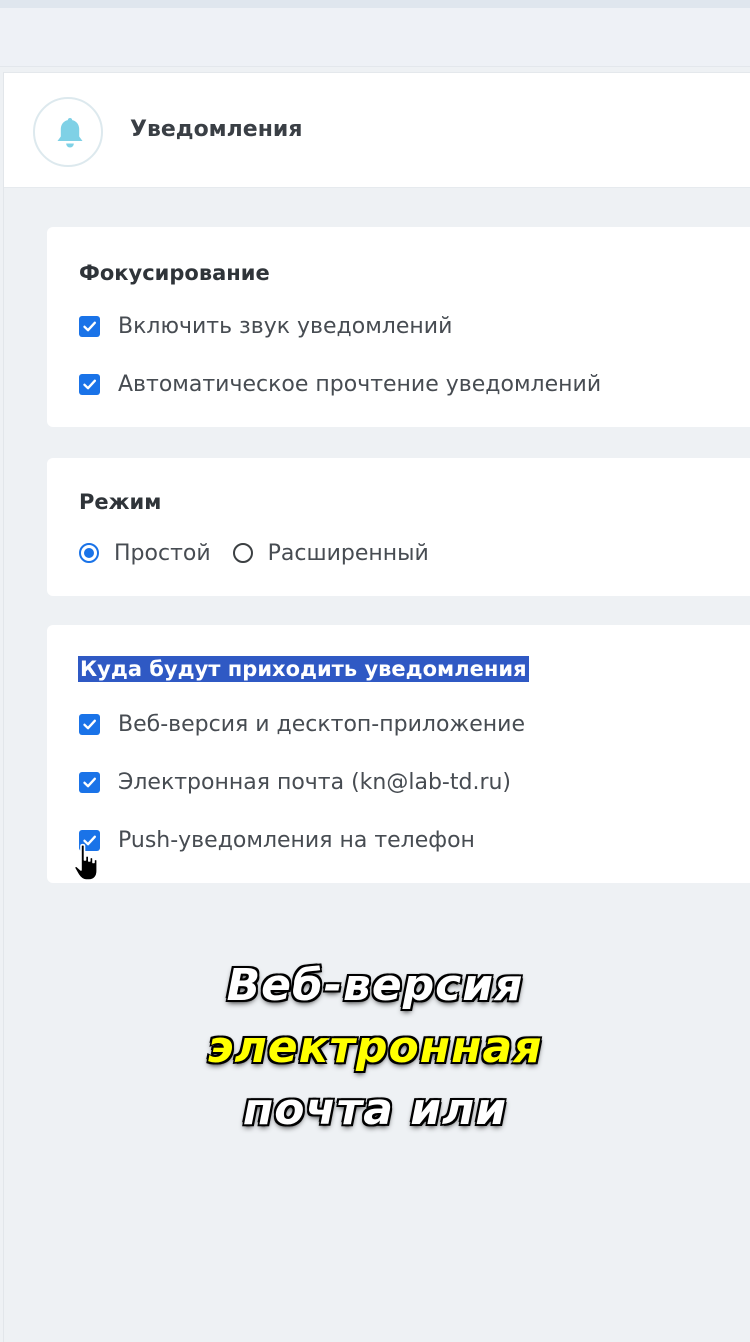 The width and height of the screenshot is (750, 1342). Describe the element at coordinates (377, 130) in the screenshot. I see `page-header: Уведомления` at that location.